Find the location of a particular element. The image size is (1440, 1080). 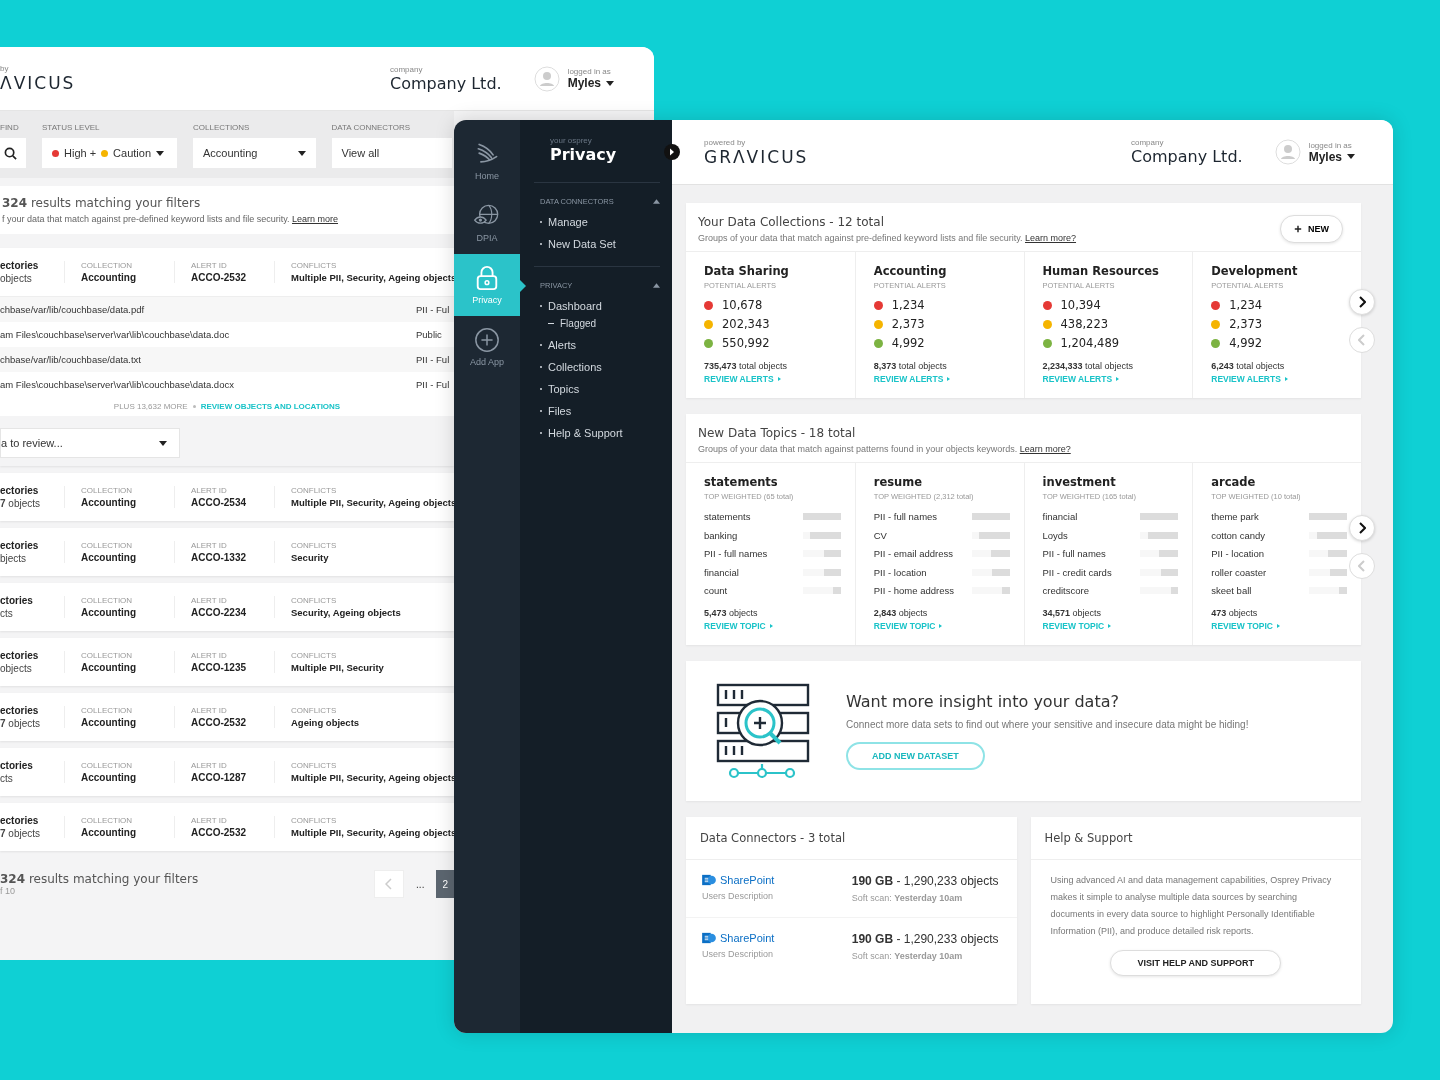

tile-title: investment is located at coordinates (1079, 482).